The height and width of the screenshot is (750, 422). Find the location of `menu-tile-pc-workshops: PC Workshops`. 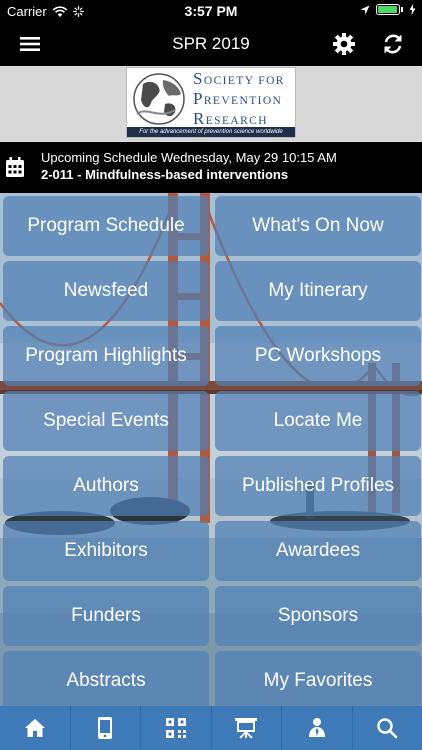

menu-tile-pc-workshops: PC Workshops is located at coordinates (318, 356).